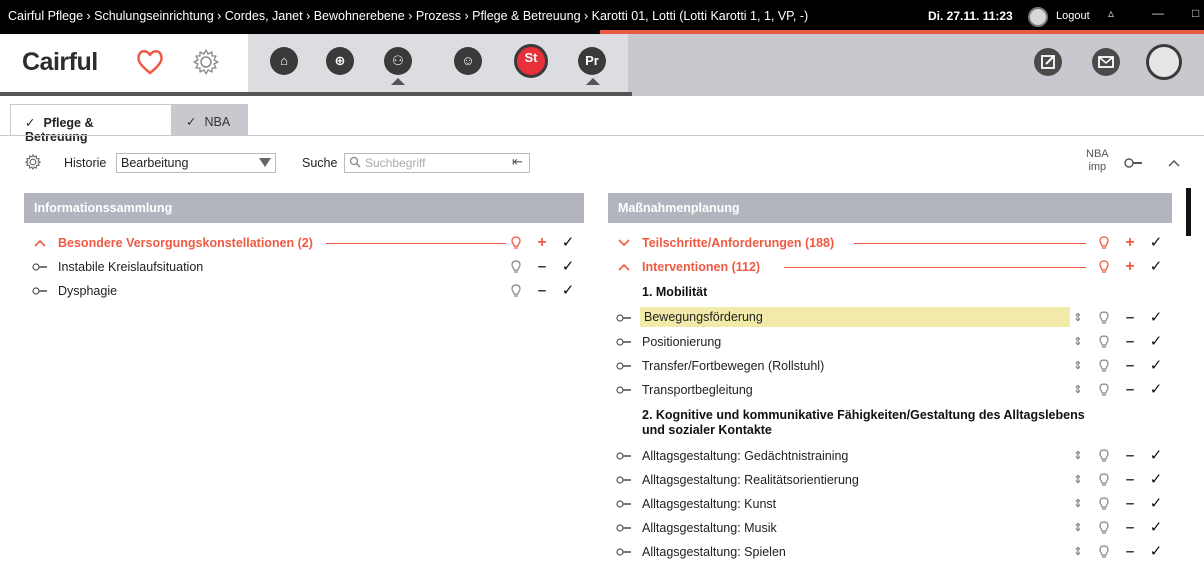  What do you see at coordinates (890, 552) in the screenshot?
I see `list-item: Alltagsgestaltung: Spielen ⇕ – ✓` at bounding box center [890, 552].